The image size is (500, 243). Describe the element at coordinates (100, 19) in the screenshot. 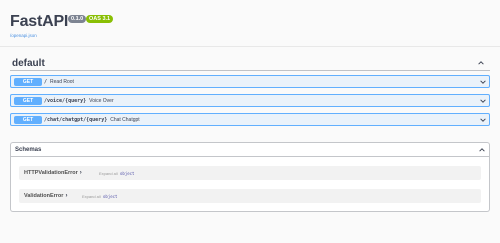

I see `oas-badge: OAS 3.1` at that location.